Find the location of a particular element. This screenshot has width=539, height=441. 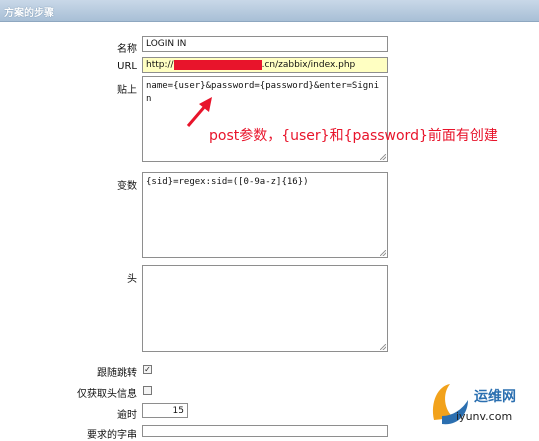

name-label: 名称 is located at coordinates (127, 49).